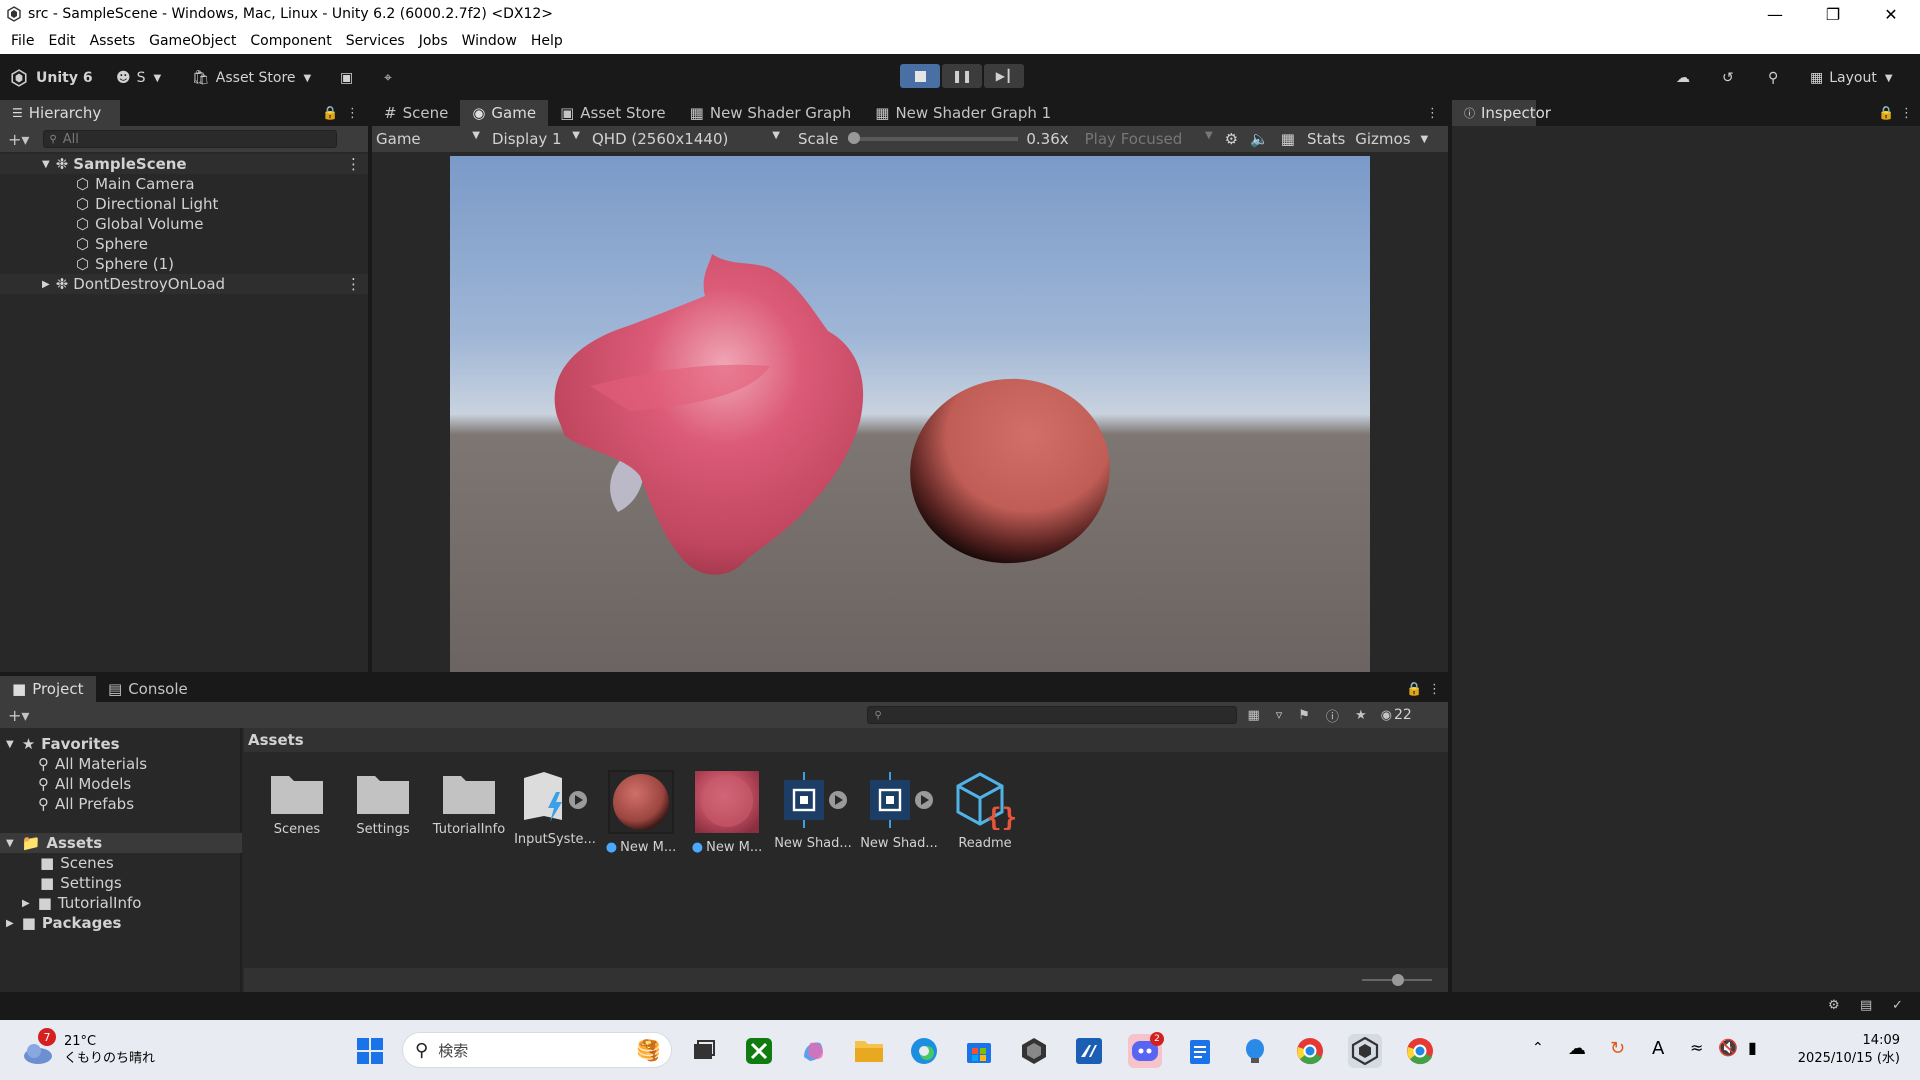 The image size is (1920, 1080). Describe the element at coordinates (920, 76) in the screenshot. I see `play-stop-button` at that location.